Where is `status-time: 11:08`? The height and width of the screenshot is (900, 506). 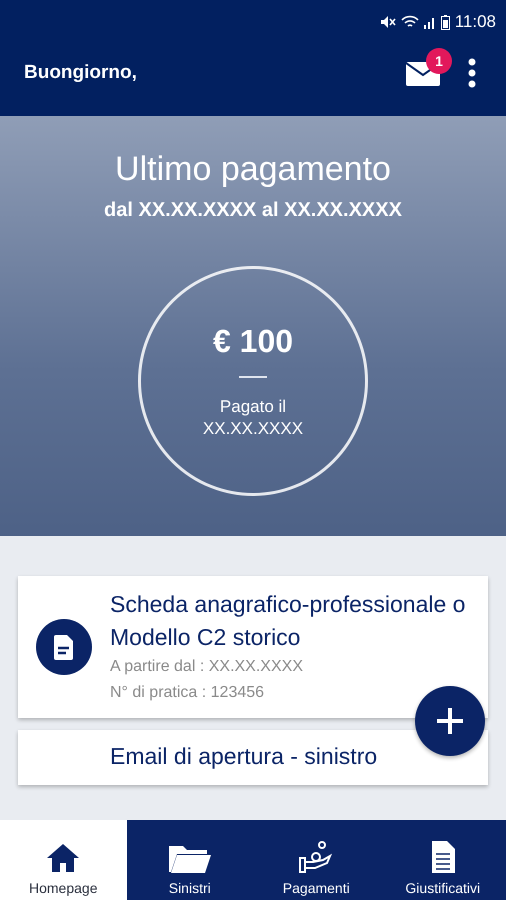 status-time: 11:08 is located at coordinates (475, 22).